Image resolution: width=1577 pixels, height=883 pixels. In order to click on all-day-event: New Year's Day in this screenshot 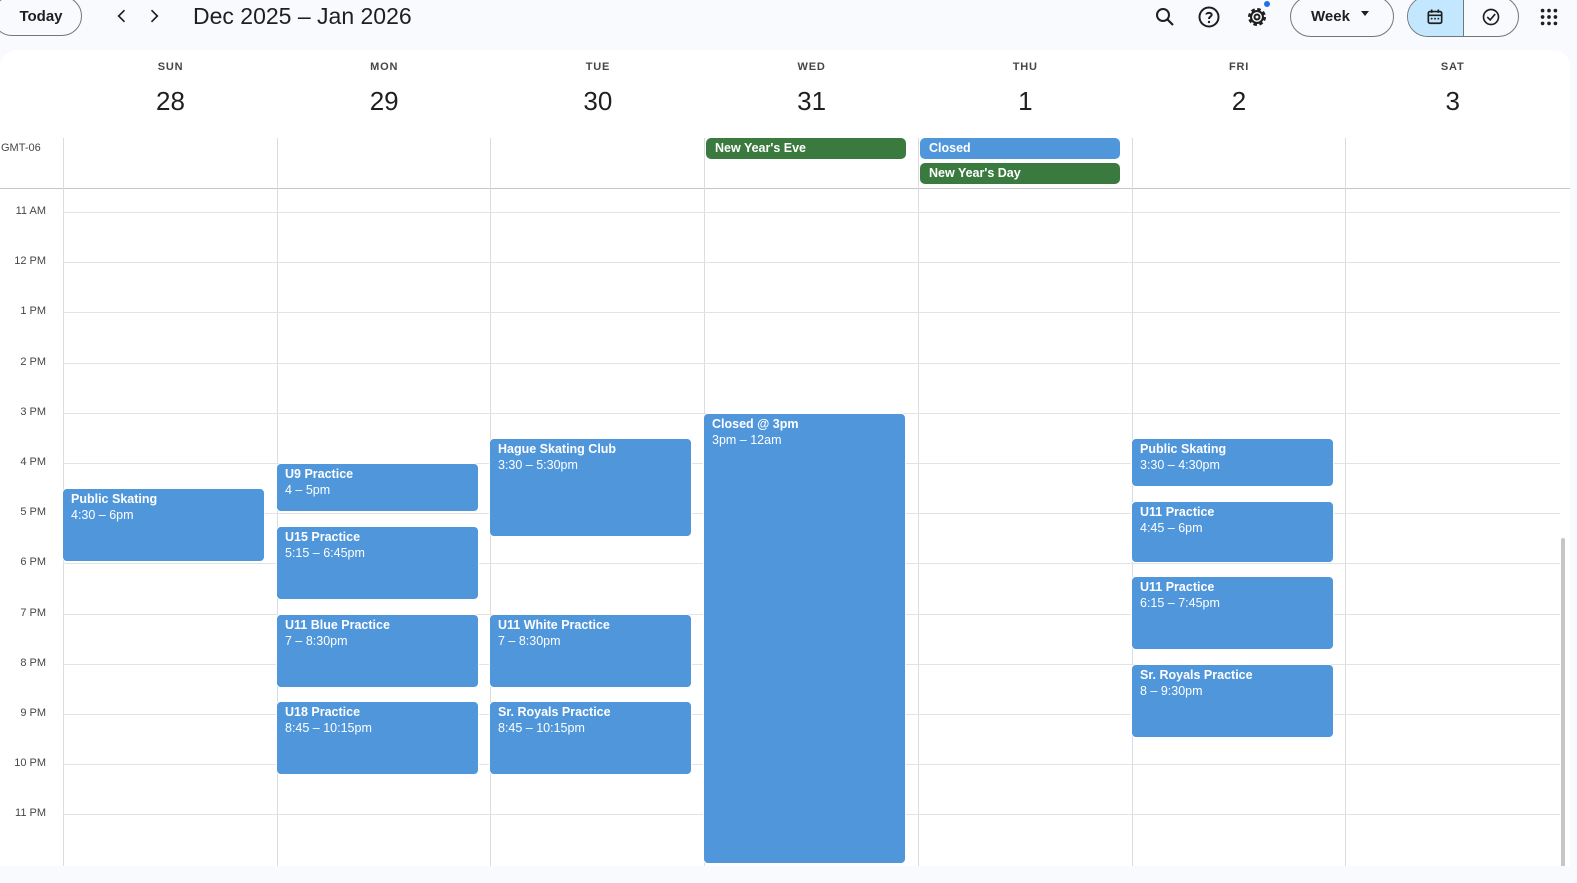, I will do `click(1020, 173)`.